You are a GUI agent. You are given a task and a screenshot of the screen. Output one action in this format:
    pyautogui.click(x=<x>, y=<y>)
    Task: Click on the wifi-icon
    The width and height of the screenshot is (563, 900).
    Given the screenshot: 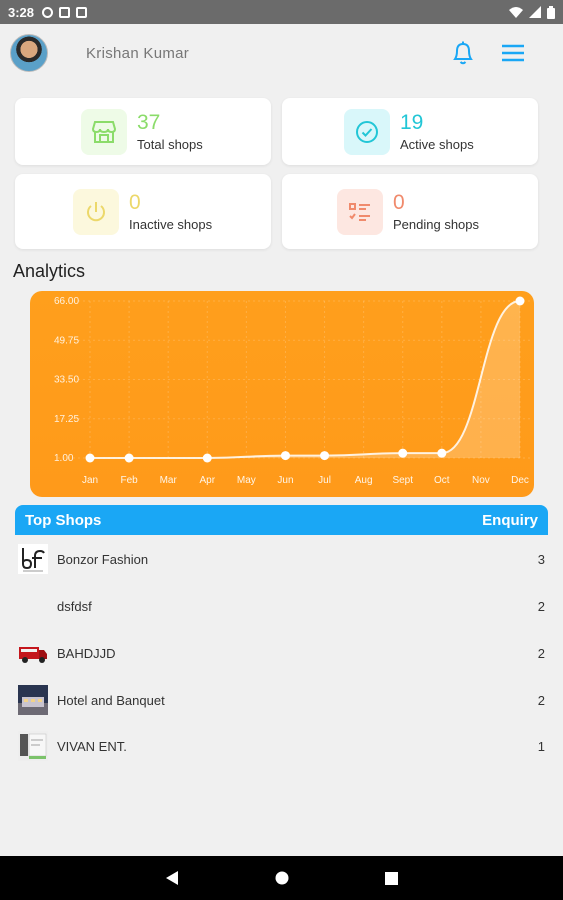 What is the action you would take?
    pyautogui.click(x=516, y=12)
    